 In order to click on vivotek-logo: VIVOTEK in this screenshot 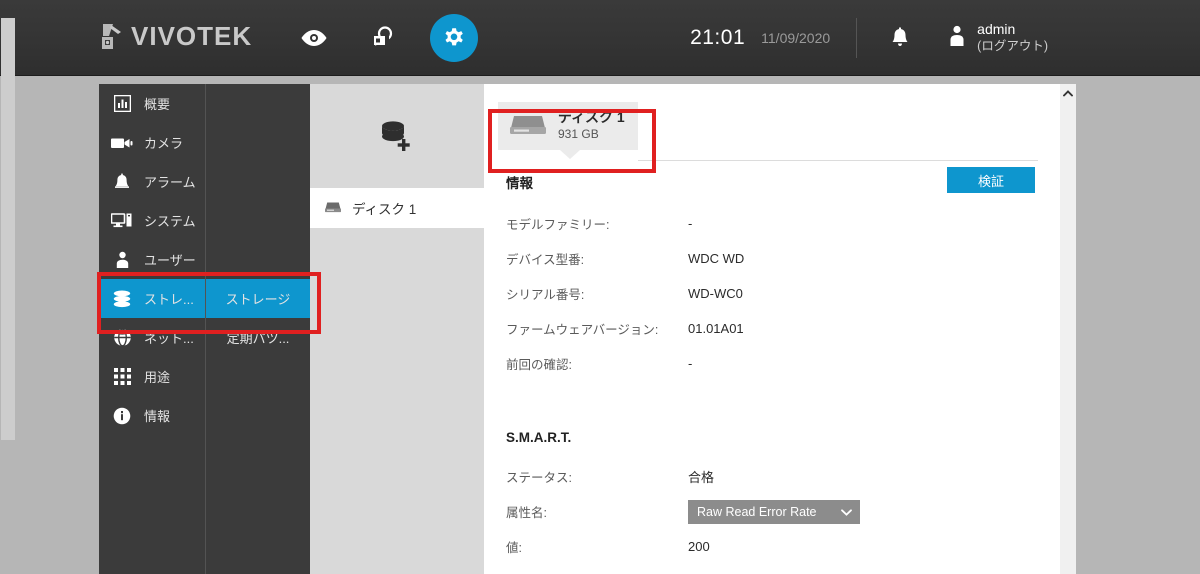, I will do `click(175, 36)`.